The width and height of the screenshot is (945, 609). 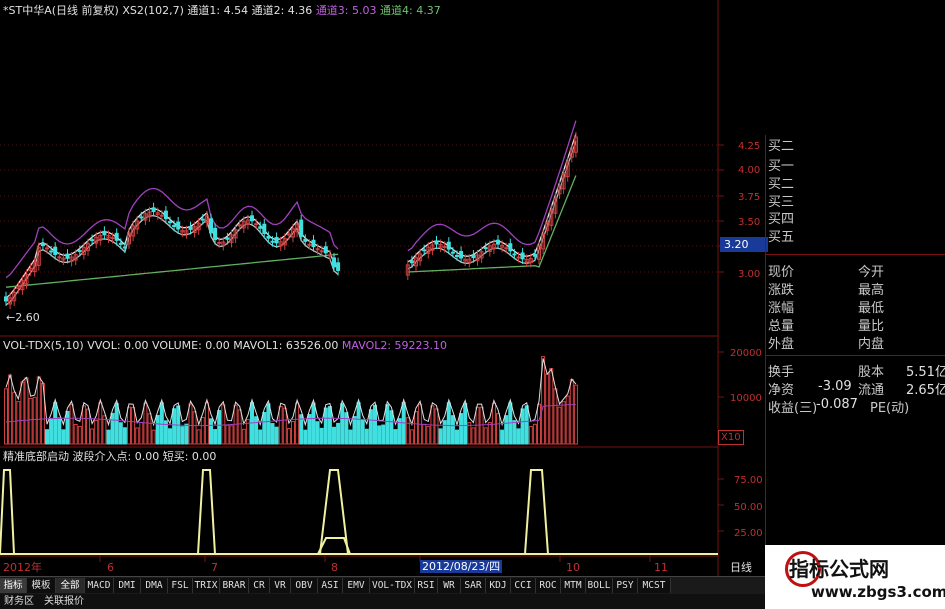 I want to click on tab-emv: EMV, so click(x=356, y=585).